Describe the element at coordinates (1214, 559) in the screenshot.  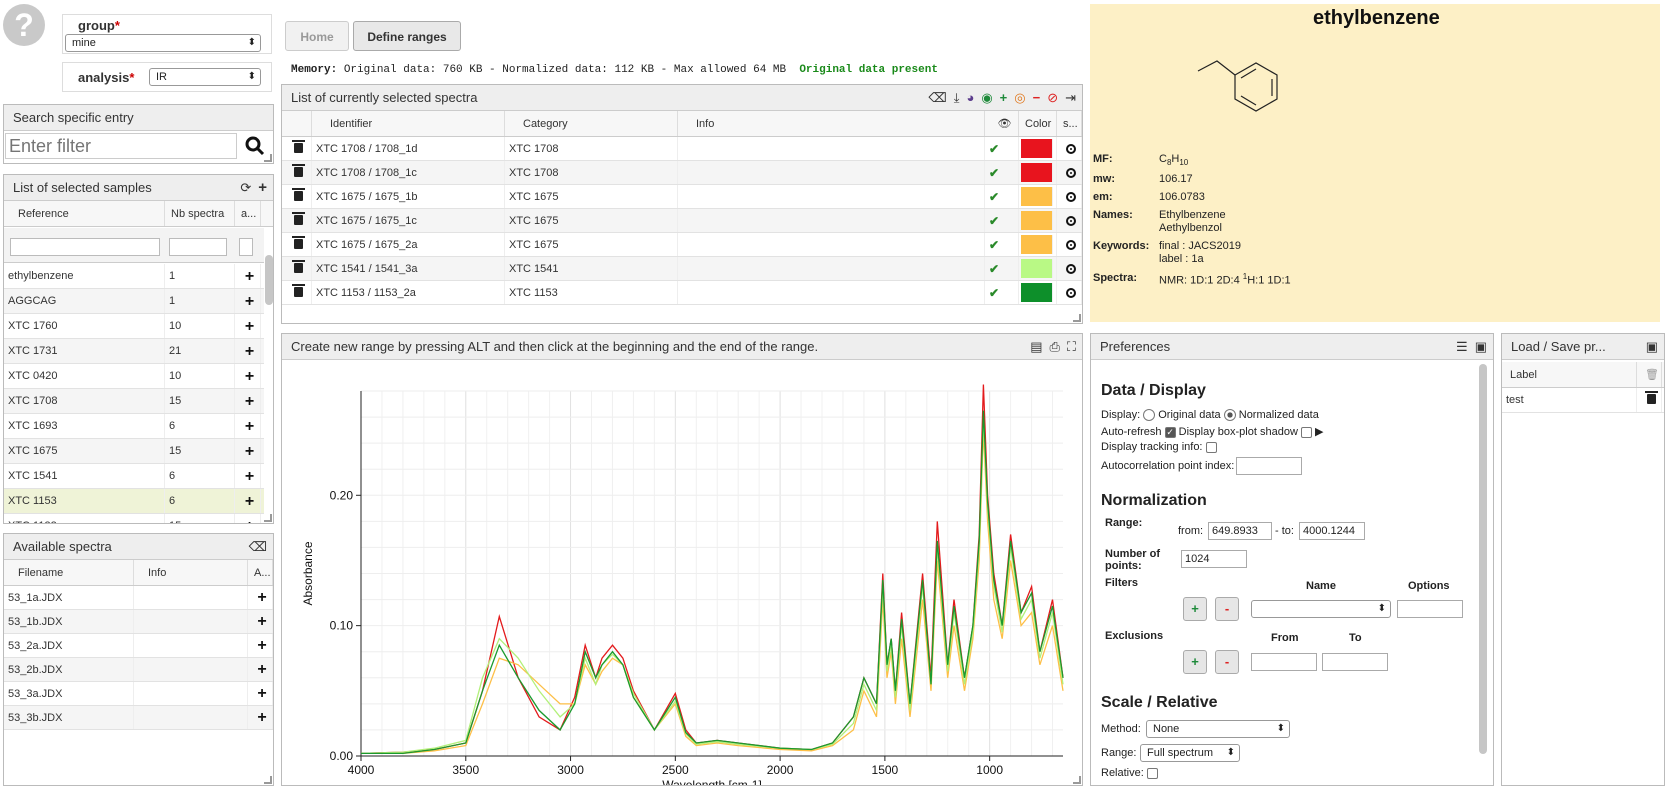
I see `points-input: 1024` at that location.